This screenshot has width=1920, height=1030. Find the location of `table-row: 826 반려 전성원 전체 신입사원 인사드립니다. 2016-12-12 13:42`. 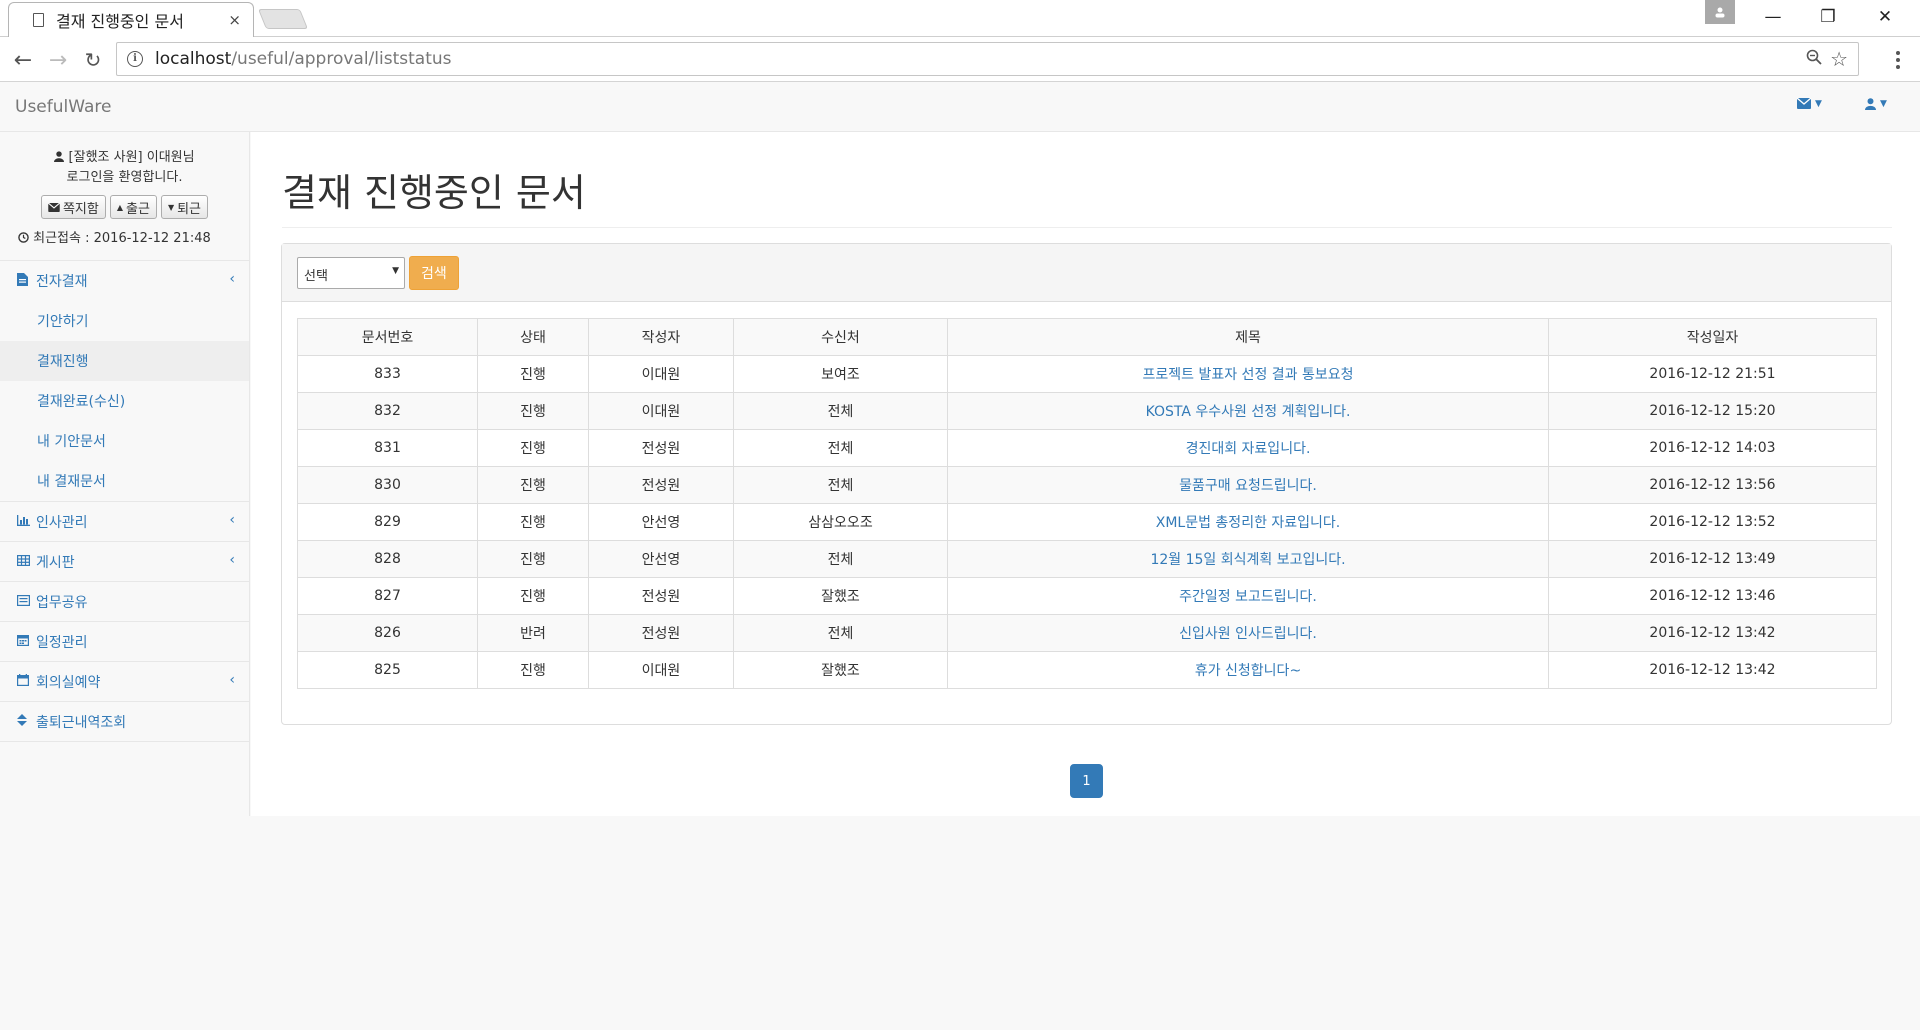

table-row: 826 반려 전성원 전체 신입사원 인사드립니다. 2016-12-12 13:42 is located at coordinates (1087, 633).